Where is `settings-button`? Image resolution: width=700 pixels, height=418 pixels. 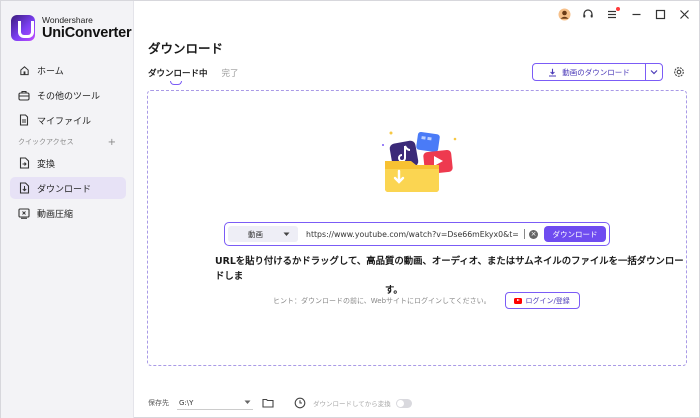
settings-button is located at coordinates (679, 72).